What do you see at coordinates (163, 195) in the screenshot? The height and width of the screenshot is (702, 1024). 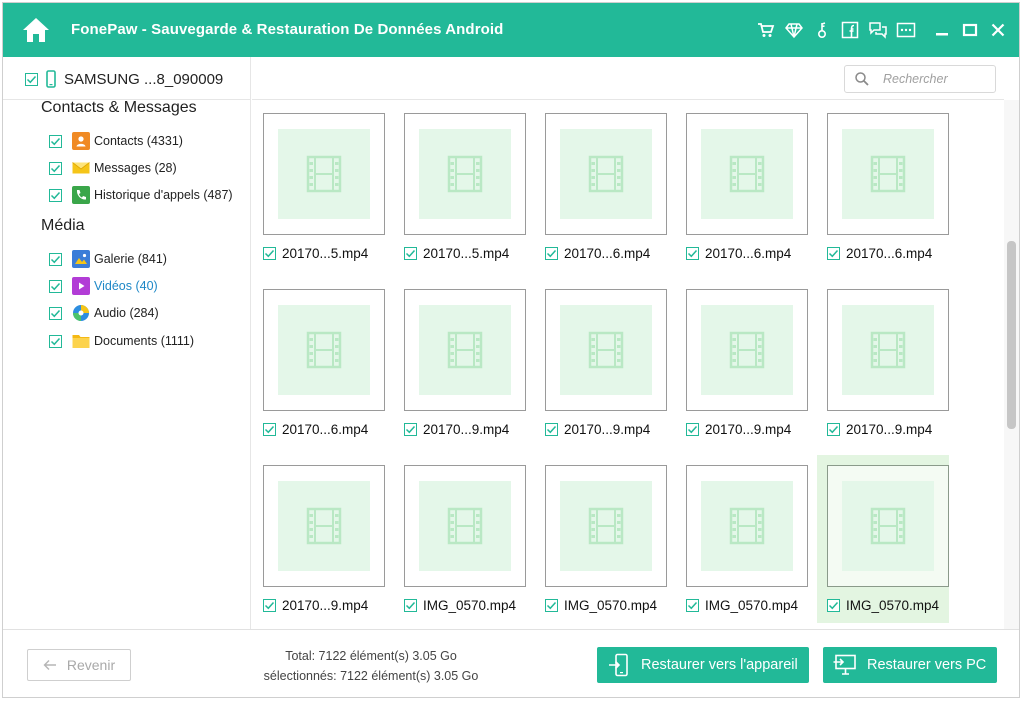 I see `sidebar-item-label: Historique d'appels (487)` at bounding box center [163, 195].